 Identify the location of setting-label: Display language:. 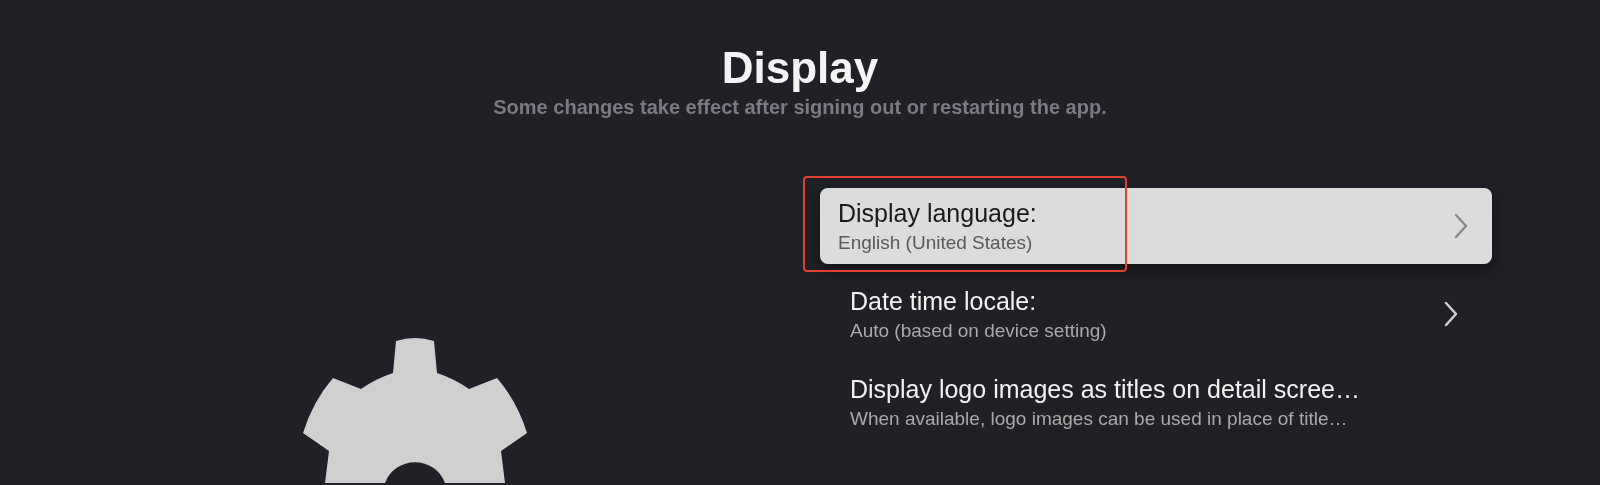
(937, 213).